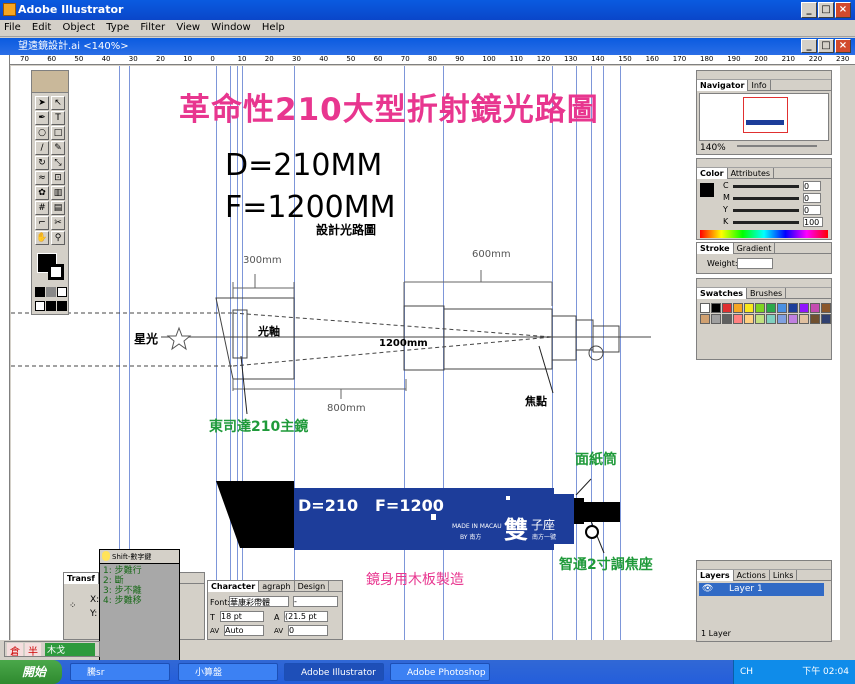 This screenshot has height=684, width=855. I want to click on taskbar-item-calculator: 小算盤, so click(228, 672).